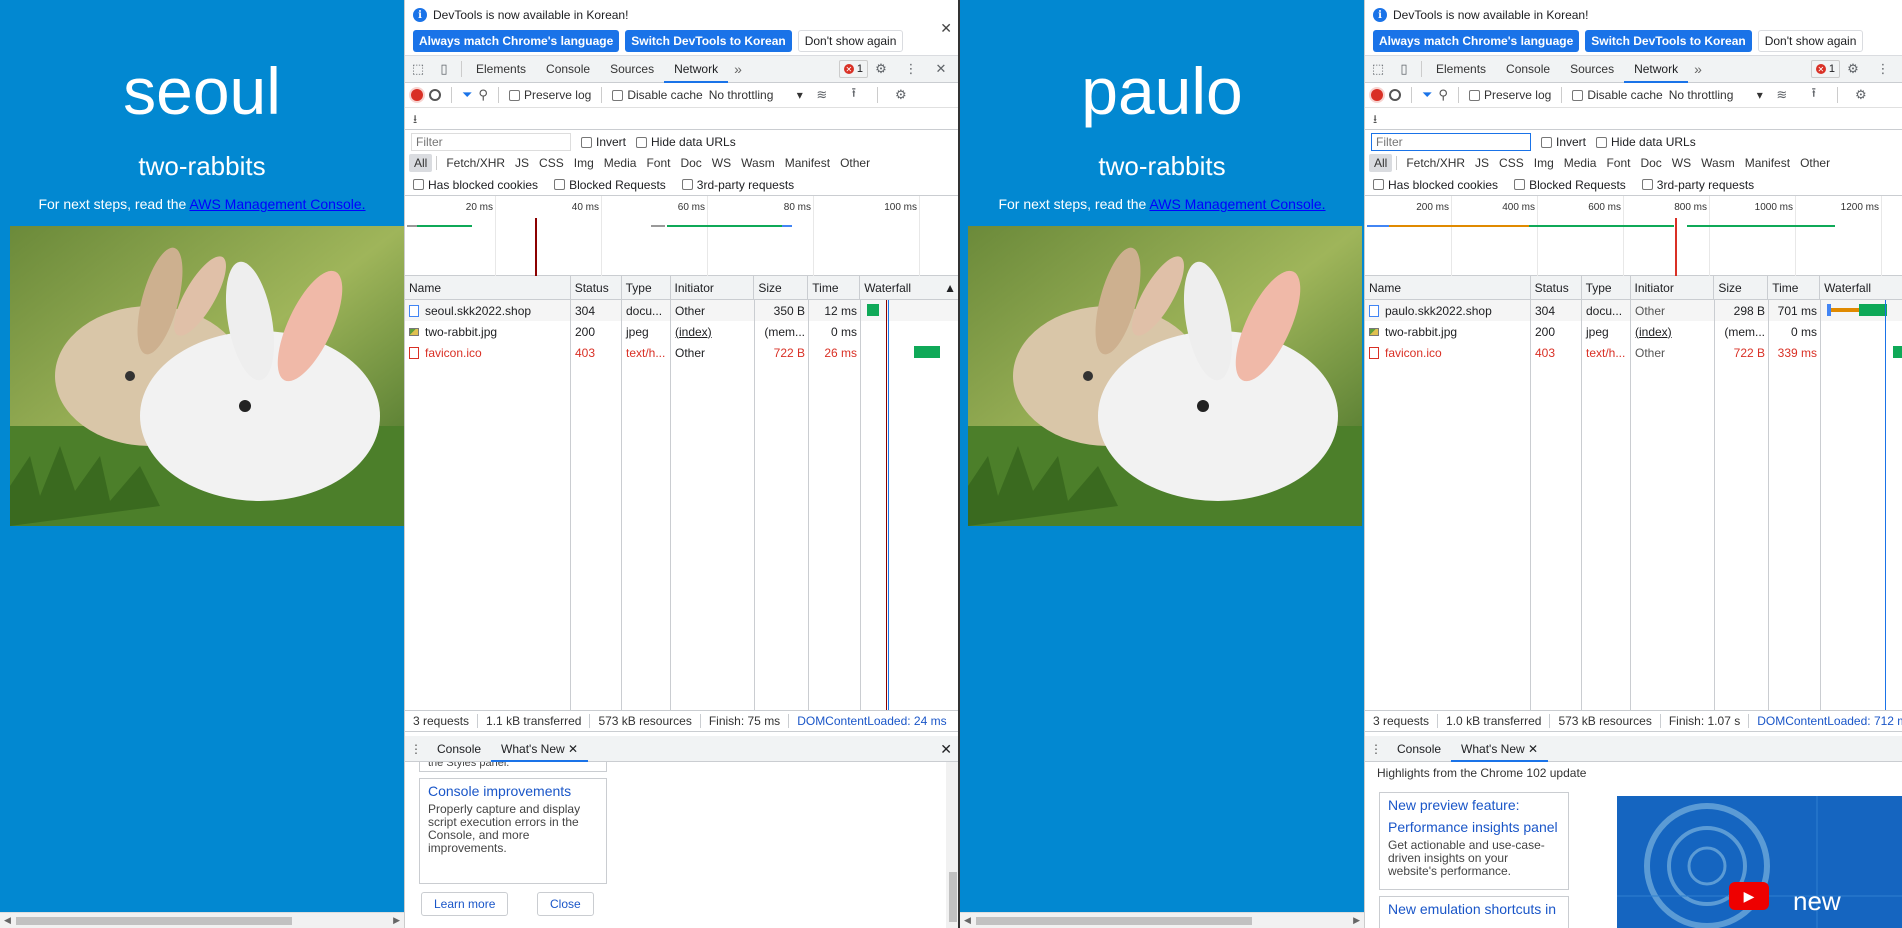 This screenshot has width=1902, height=928. Describe the element at coordinates (488, 287) in the screenshot. I see `col-name: Name` at that location.